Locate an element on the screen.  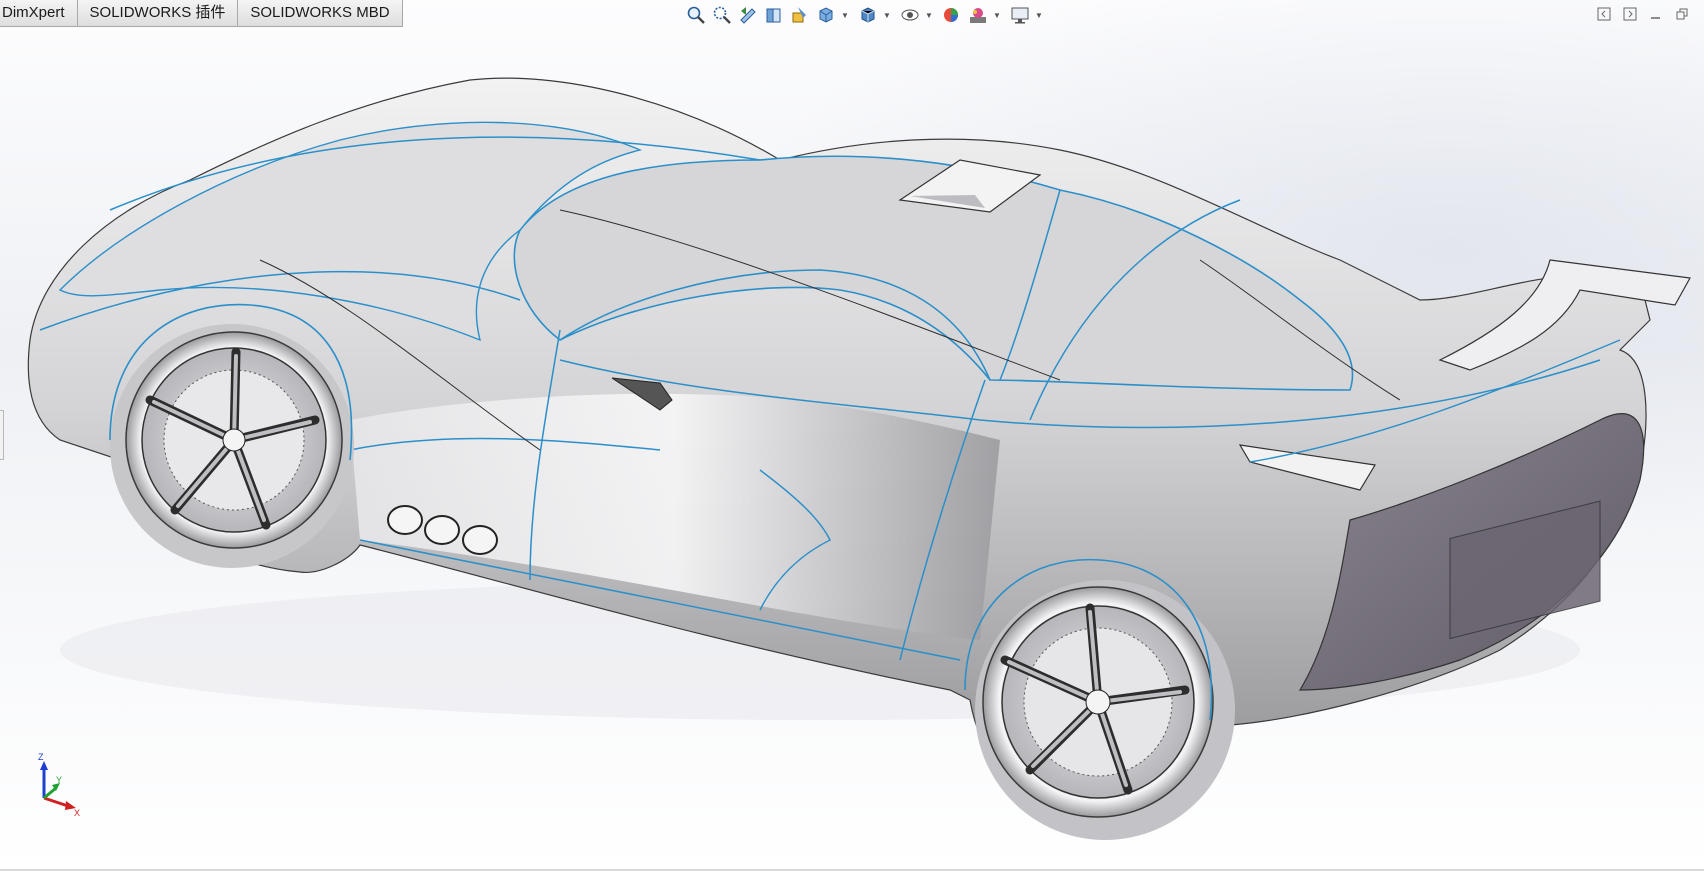
previous-view-icon is located at coordinates (748, 15).